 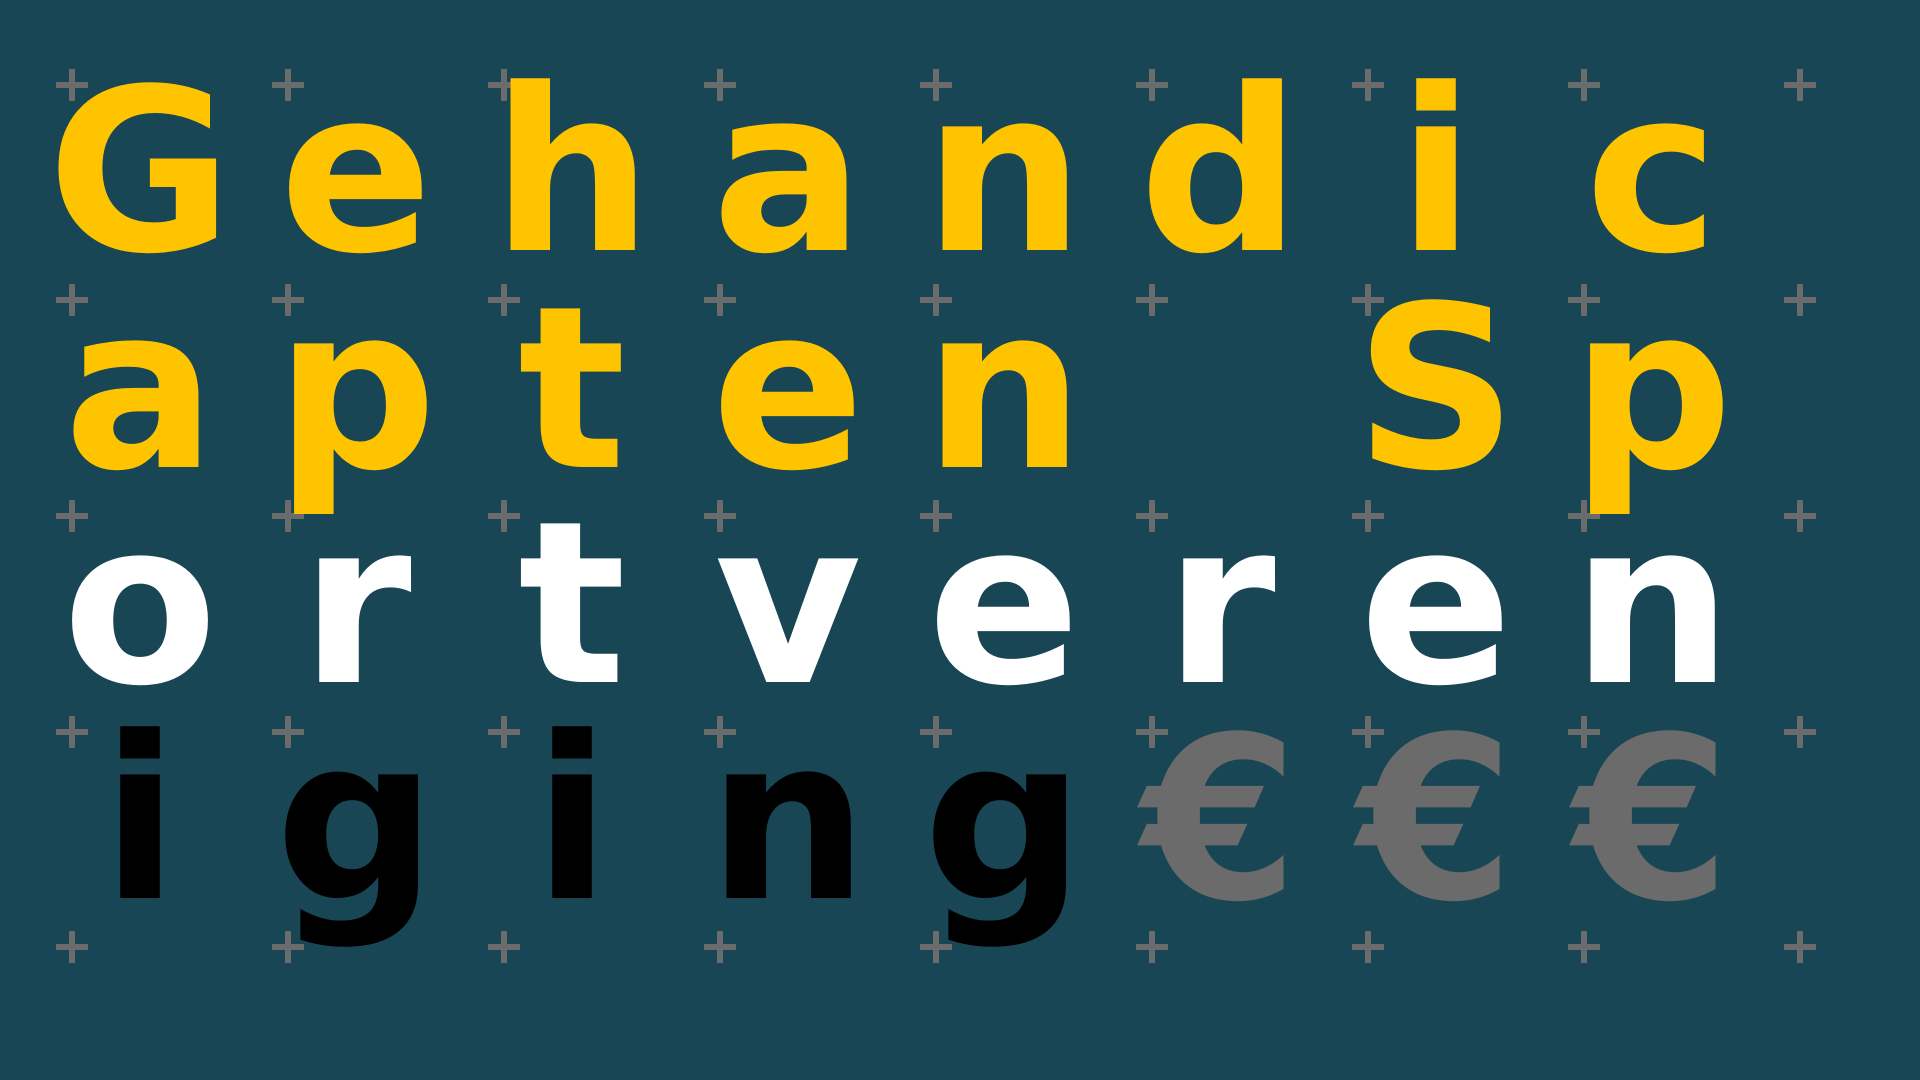 What do you see at coordinates (140, 172) in the screenshot?
I see `grid-letter: G` at bounding box center [140, 172].